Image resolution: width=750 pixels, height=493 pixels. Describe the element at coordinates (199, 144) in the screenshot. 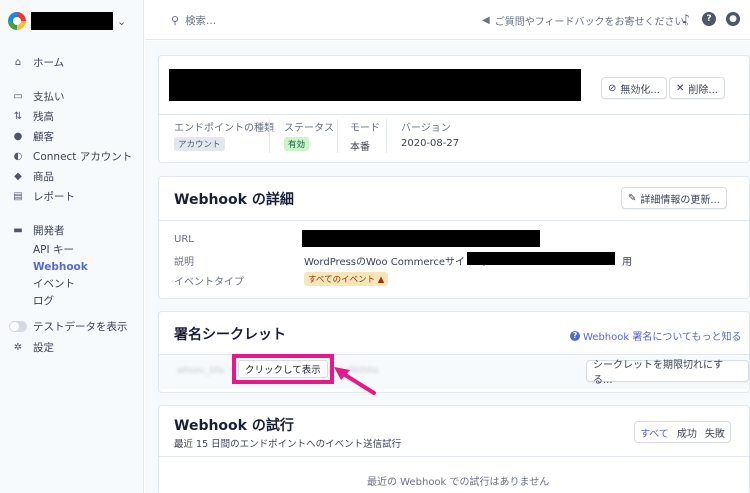

I see `endpoint-type-badge: アカウント` at that location.